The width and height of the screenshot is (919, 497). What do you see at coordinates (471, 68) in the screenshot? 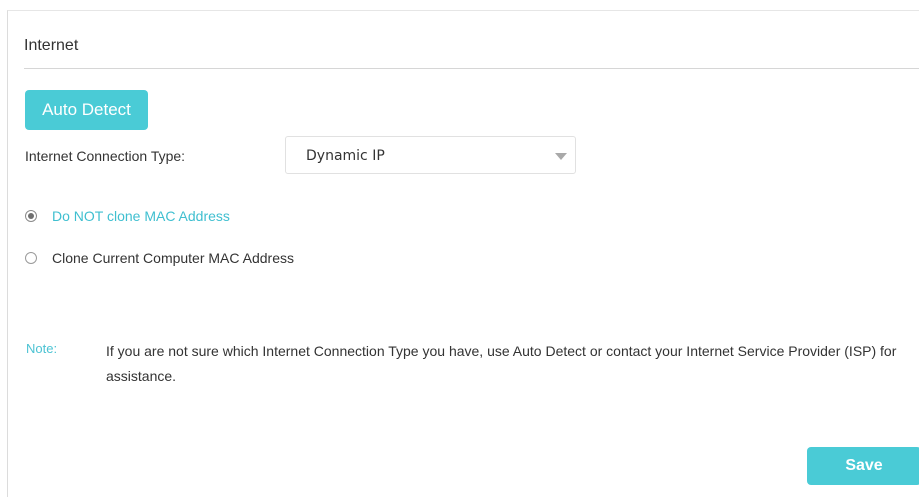
I see `title-divider` at bounding box center [471, 68].